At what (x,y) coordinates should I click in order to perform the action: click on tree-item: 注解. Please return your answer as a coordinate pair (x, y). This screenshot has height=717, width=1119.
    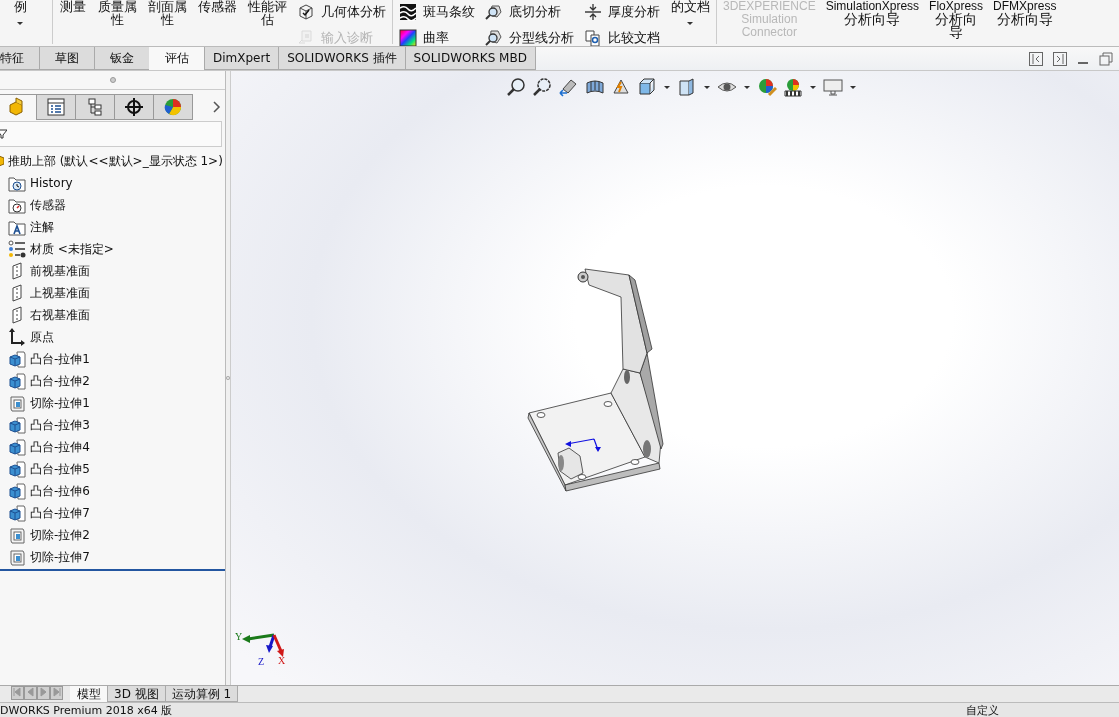
    Looking at the image, I should click on (42, 227).